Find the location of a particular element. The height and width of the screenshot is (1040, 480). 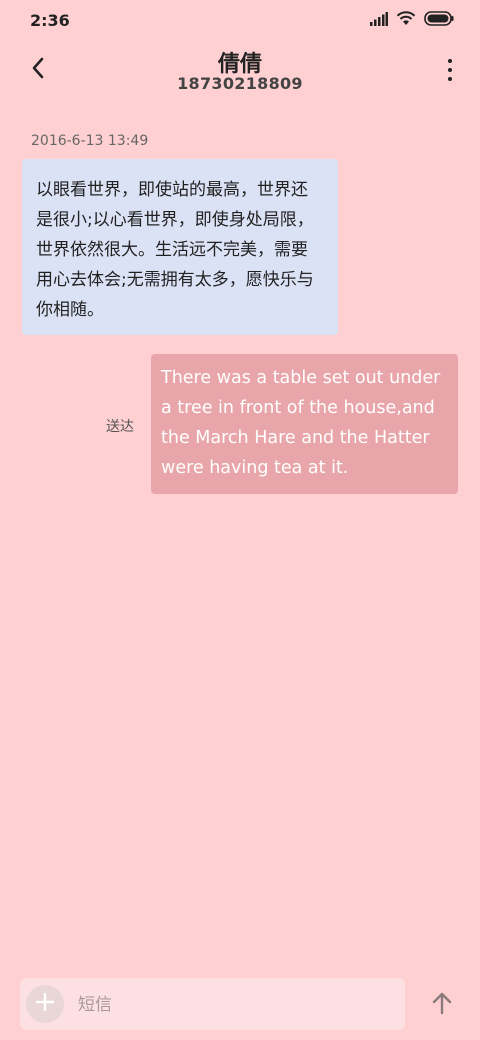

sms-input is located at coordinates (238, 1005).